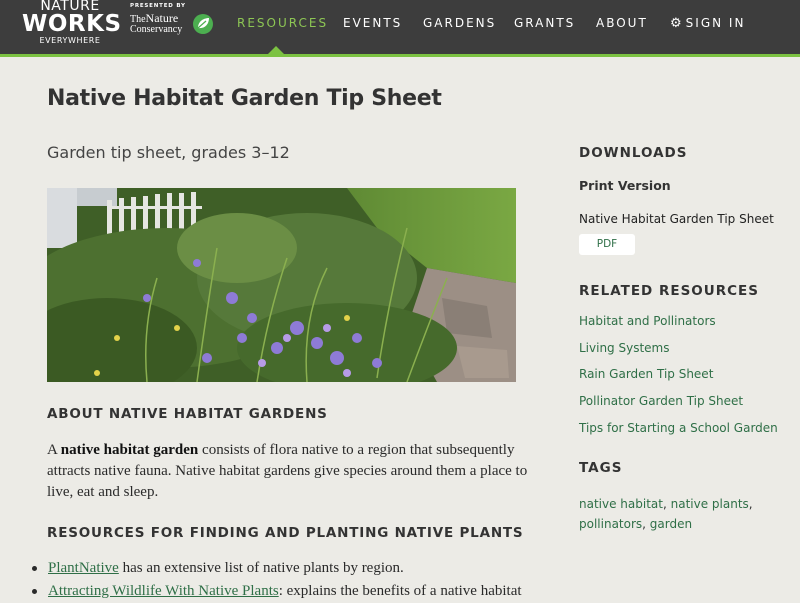 Image resolution: width=800 pixels, height=603 pixels. What do you see at coordinates (678, 327) in the screenshot?
I see `related-link-habitat-pollinators: Habitat and Pollinators` at bounding box center [678, 327].